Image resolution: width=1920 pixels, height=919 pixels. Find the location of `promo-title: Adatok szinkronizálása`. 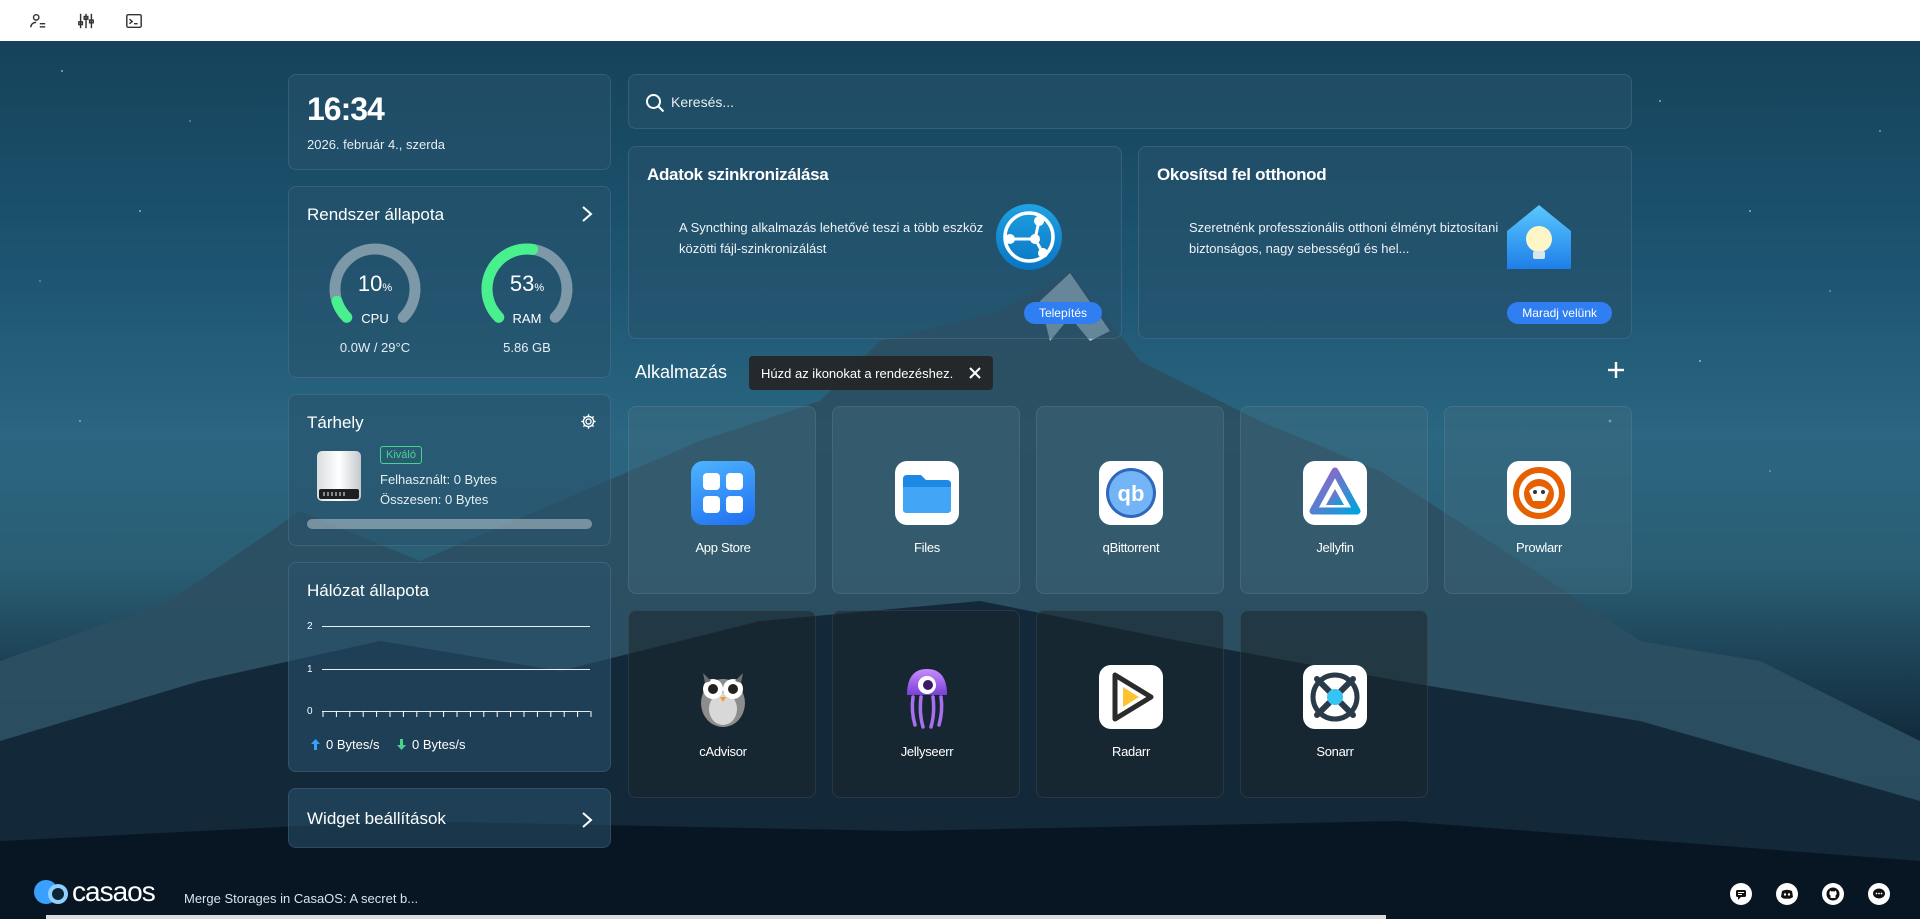

promo-title: Adatok szinkronizálása is located at coordinates (738, 174).